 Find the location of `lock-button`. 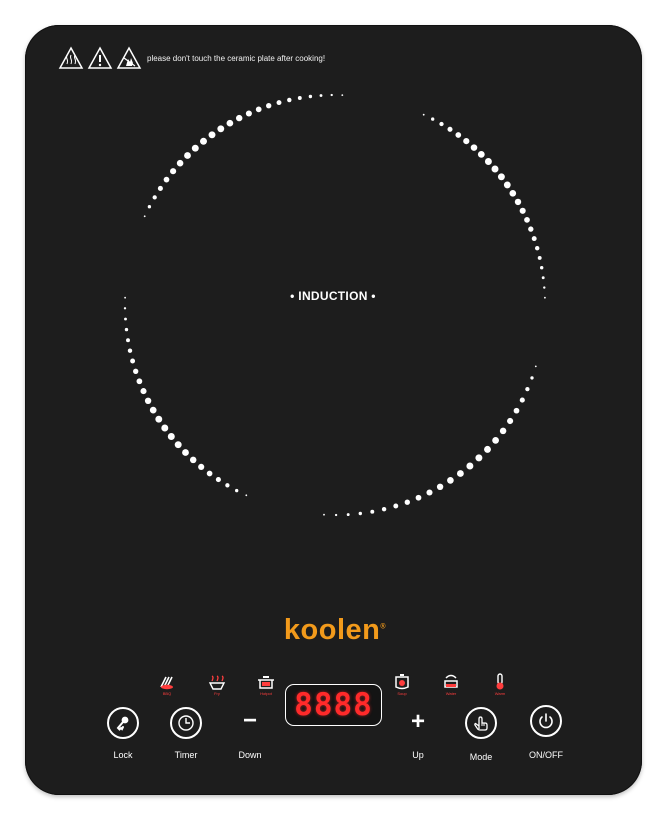

lock-button is located at coordinates (123, 723).